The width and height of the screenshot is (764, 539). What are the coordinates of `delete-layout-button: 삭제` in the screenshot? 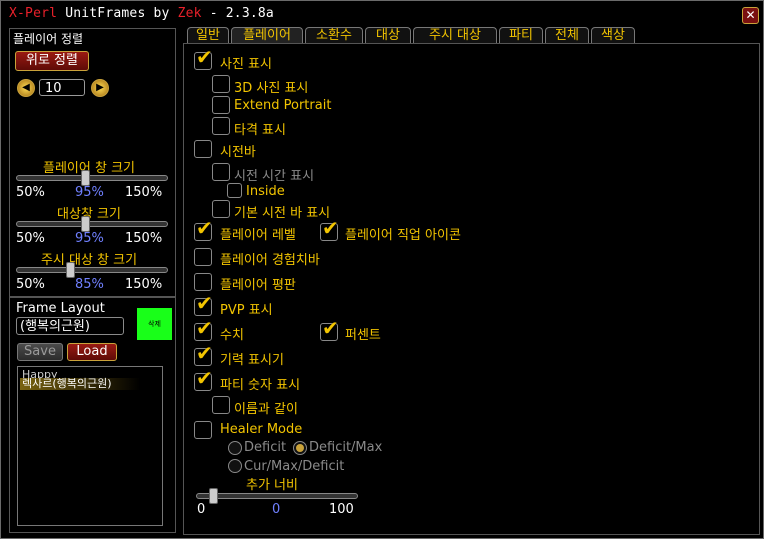 It's located at (154, 324).